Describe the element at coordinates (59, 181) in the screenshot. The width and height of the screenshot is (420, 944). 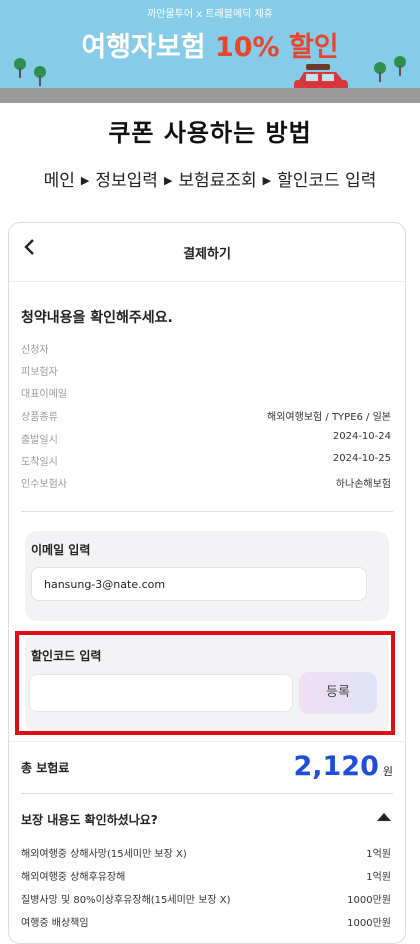
I see `step-1: 메인` at that location.